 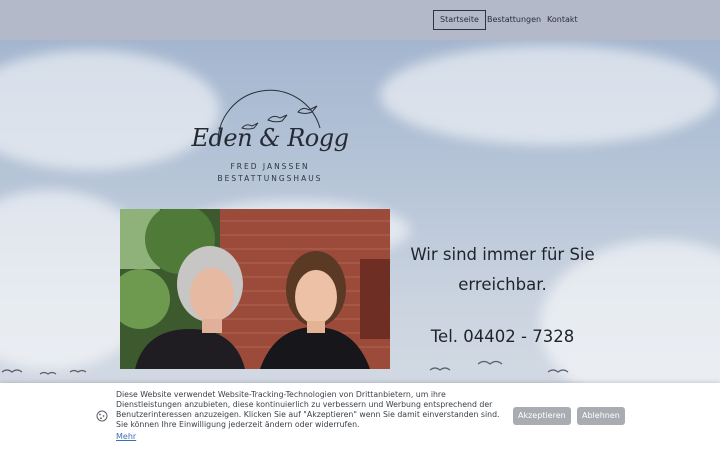 I want to click on nav-item-kontakt: Kontakt, so click(x=562, y=20).